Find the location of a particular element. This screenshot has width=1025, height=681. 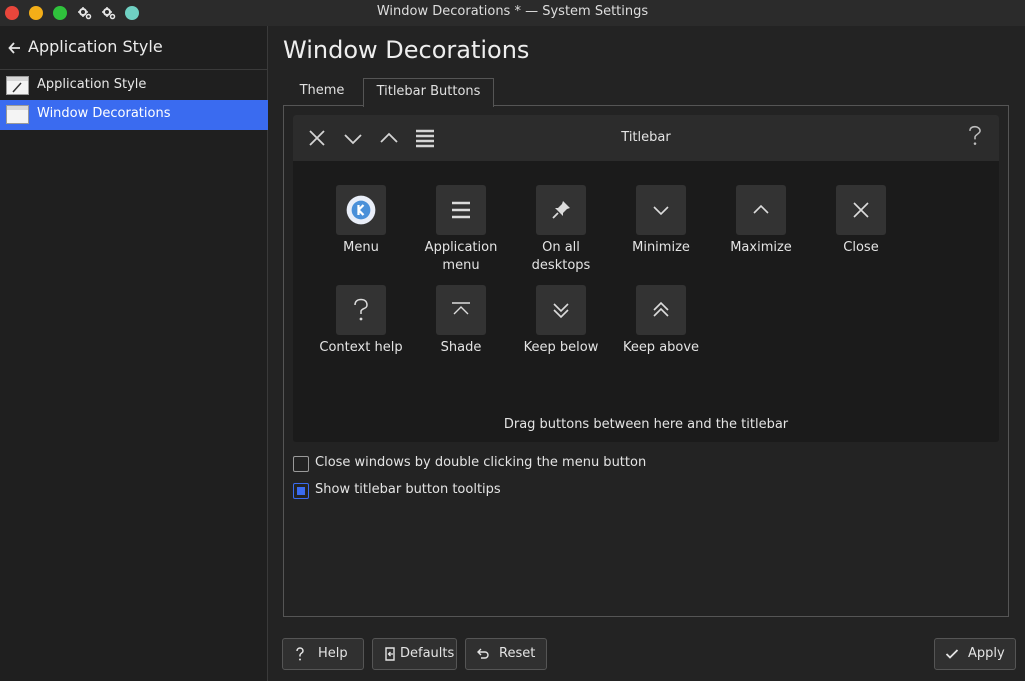

chevron-up-icon is located at coordinates (761, 209).